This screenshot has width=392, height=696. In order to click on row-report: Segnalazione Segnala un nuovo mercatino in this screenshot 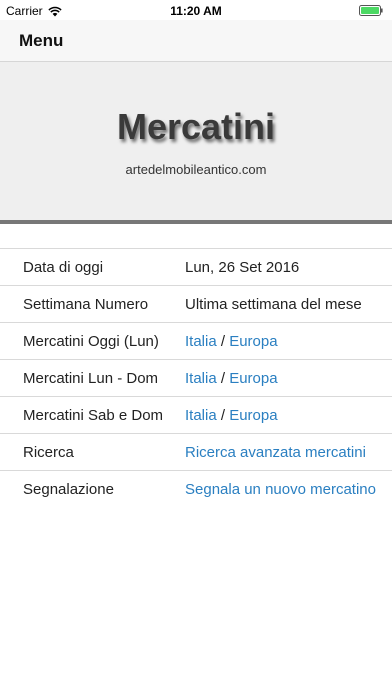, I will do `click(196, 489)`.